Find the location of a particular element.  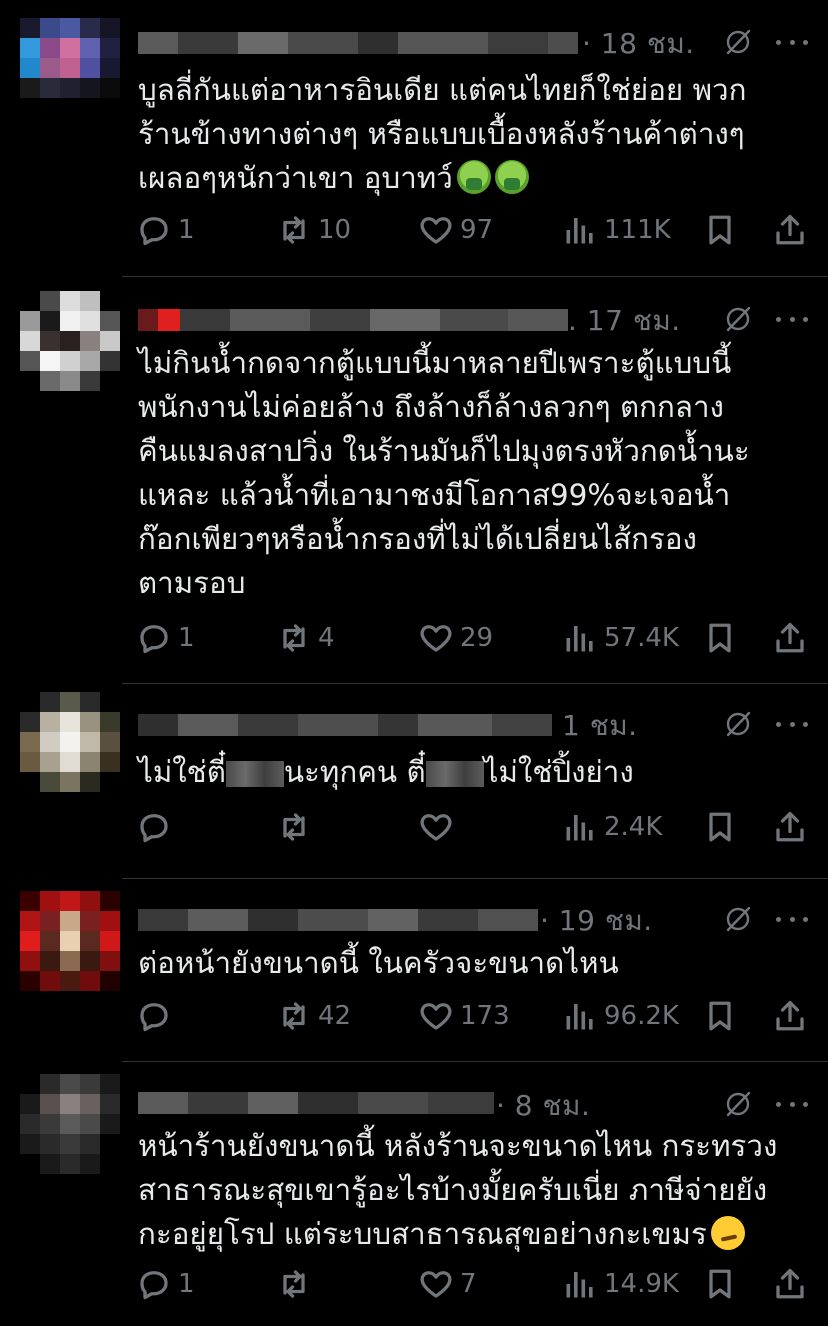

like-button: 97 is located at coordinates (455, 230).